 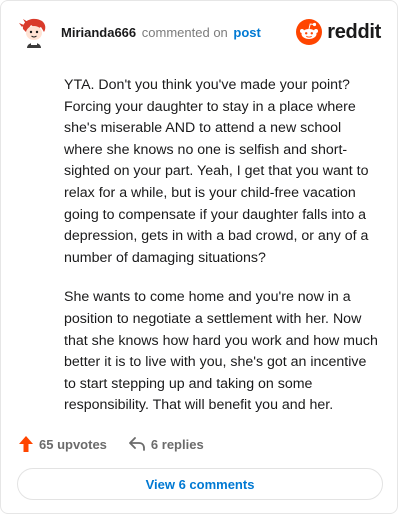 What do you see at coordinates (34, 32) in the screenshot?
I see `user-avatar-icon` at bounding box center [34, 32].